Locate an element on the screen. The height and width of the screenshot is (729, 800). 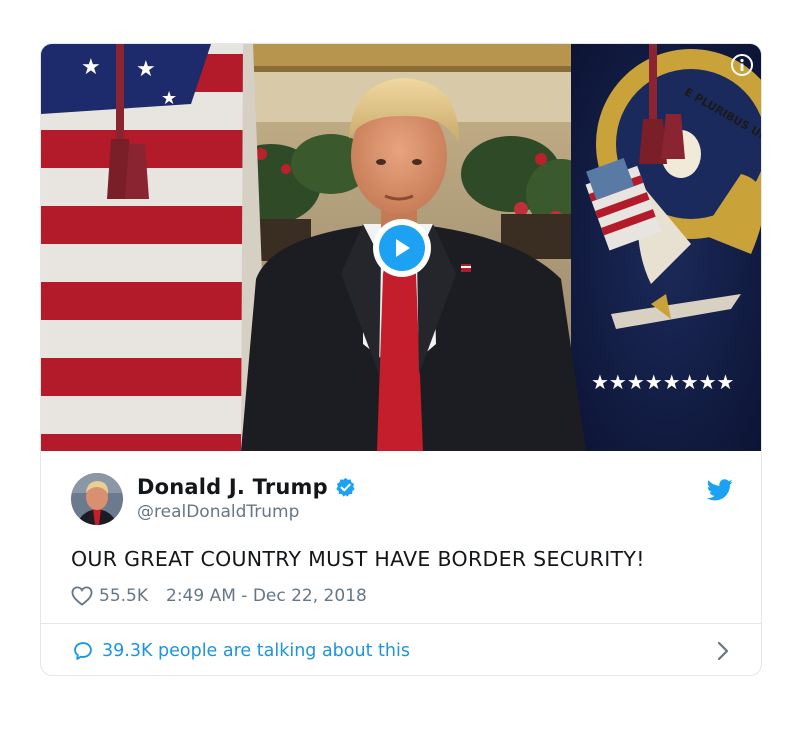
timestamp-link: 2:49 AM - Dec 22, 2018 is located at coordinates (266, 596).